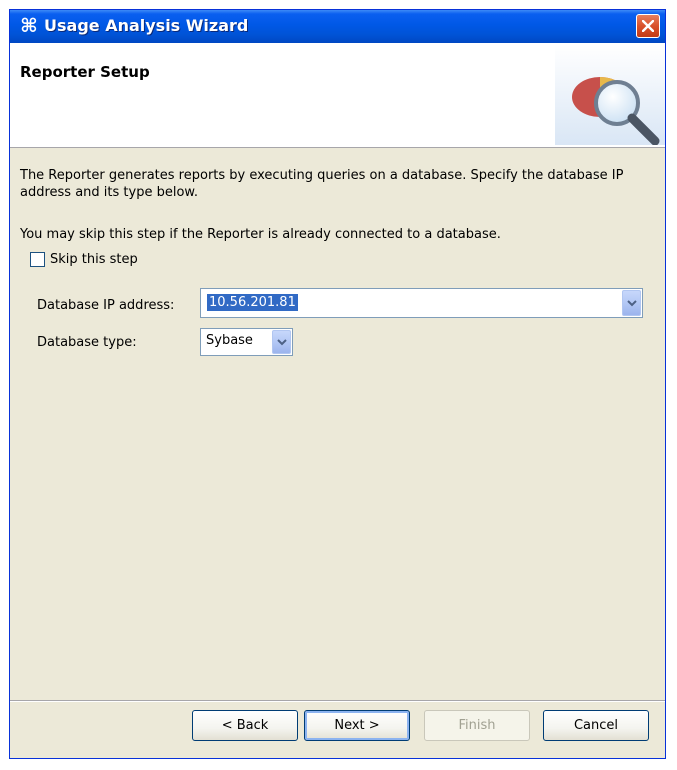  I want to click on ip-address-combo: 10.56.201.81, so click(421, 303).